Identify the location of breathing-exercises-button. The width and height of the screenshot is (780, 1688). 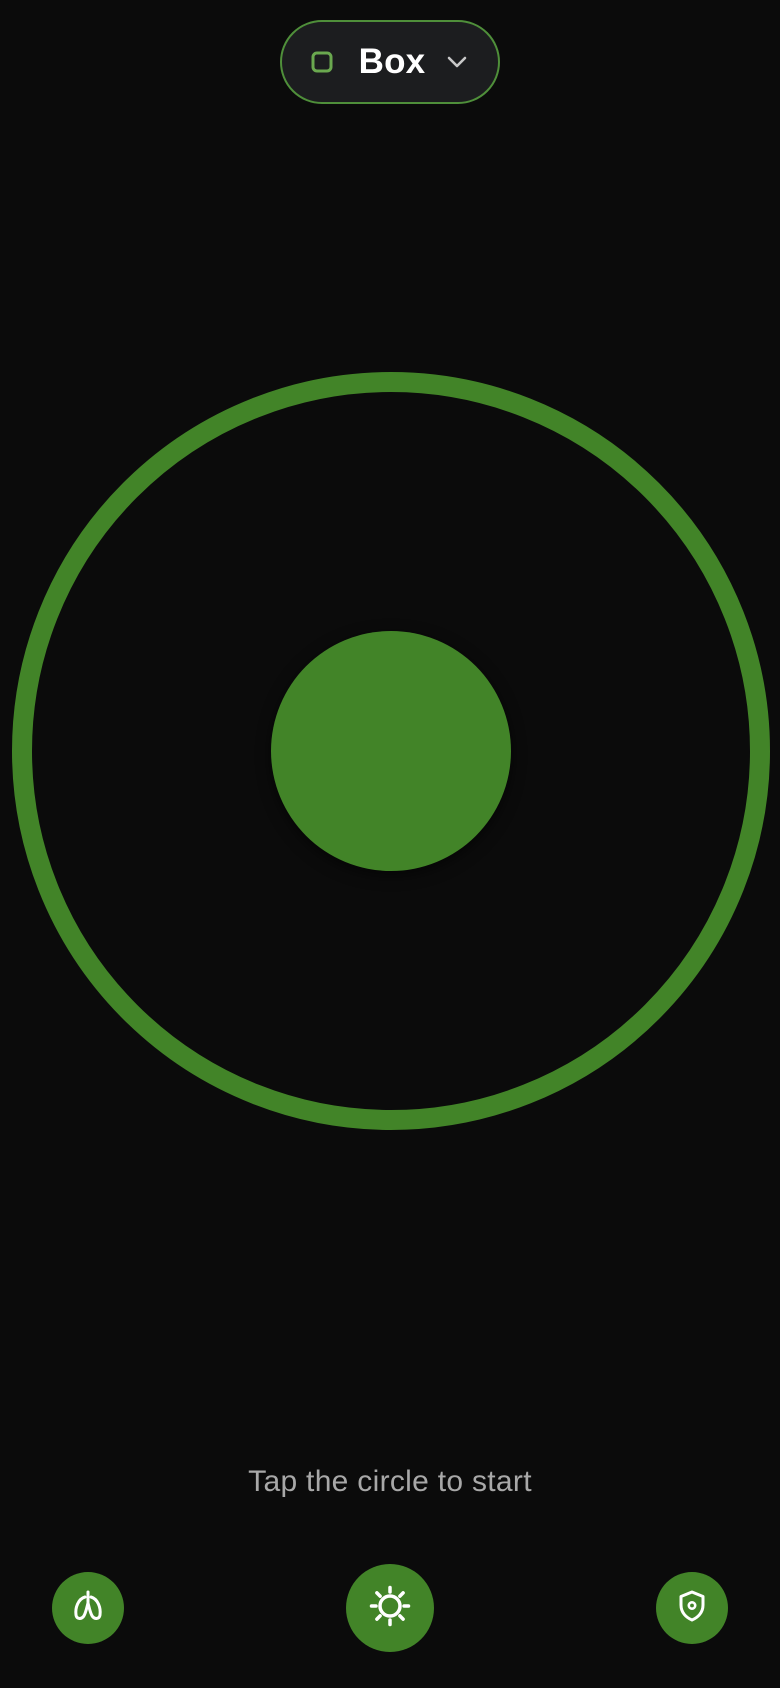
(88, 1608).